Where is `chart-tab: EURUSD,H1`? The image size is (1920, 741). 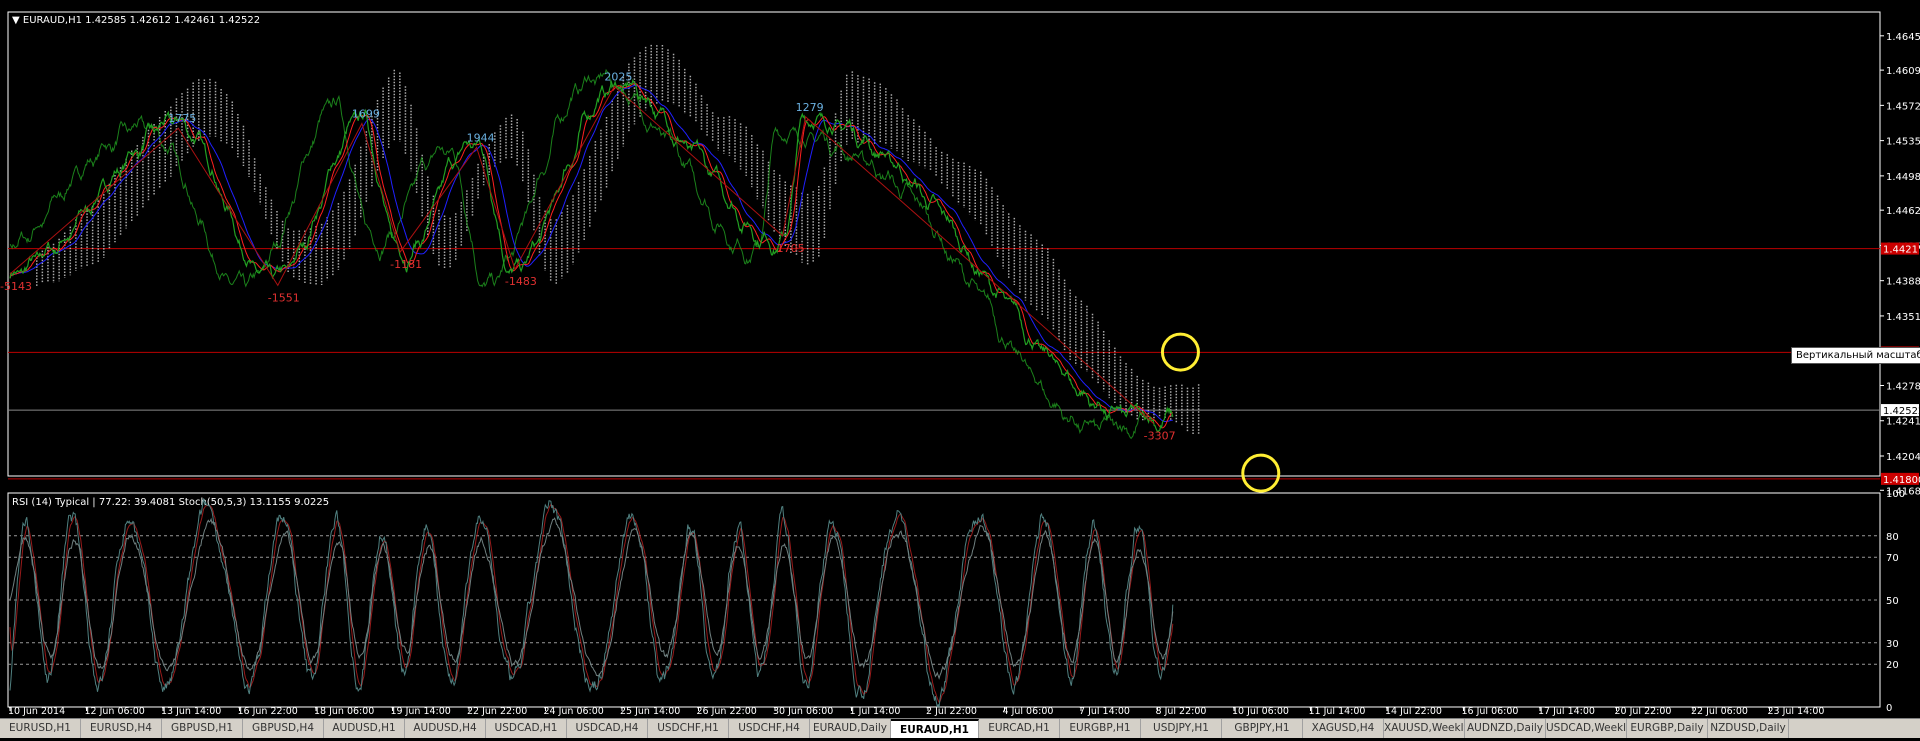
chart-tab: EURUSD,H1 is located at coordinates (40, 728).